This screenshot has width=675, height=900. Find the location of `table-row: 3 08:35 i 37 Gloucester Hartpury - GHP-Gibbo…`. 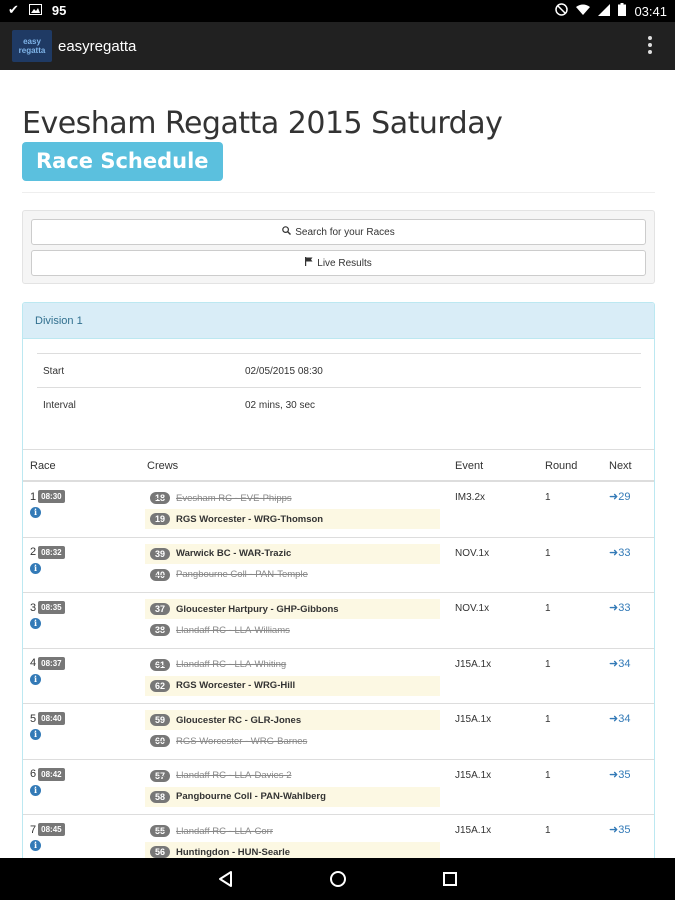

table-row: 3 08:35 i 37 Gloucester Hartpury - GHP-Gibbo… is located at coordinates (338, 621).